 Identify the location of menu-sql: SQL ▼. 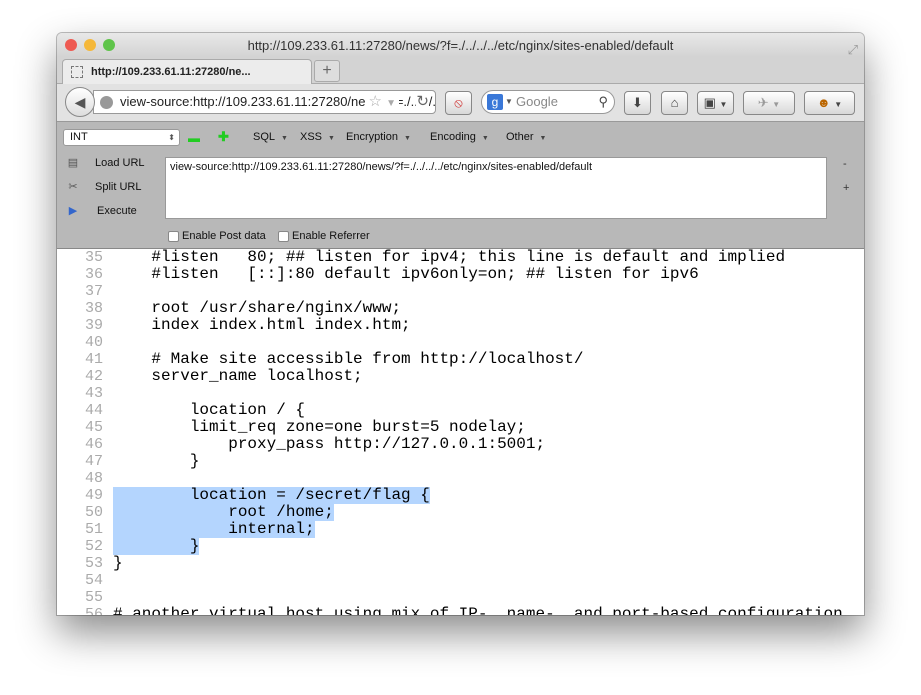
(270, 137).